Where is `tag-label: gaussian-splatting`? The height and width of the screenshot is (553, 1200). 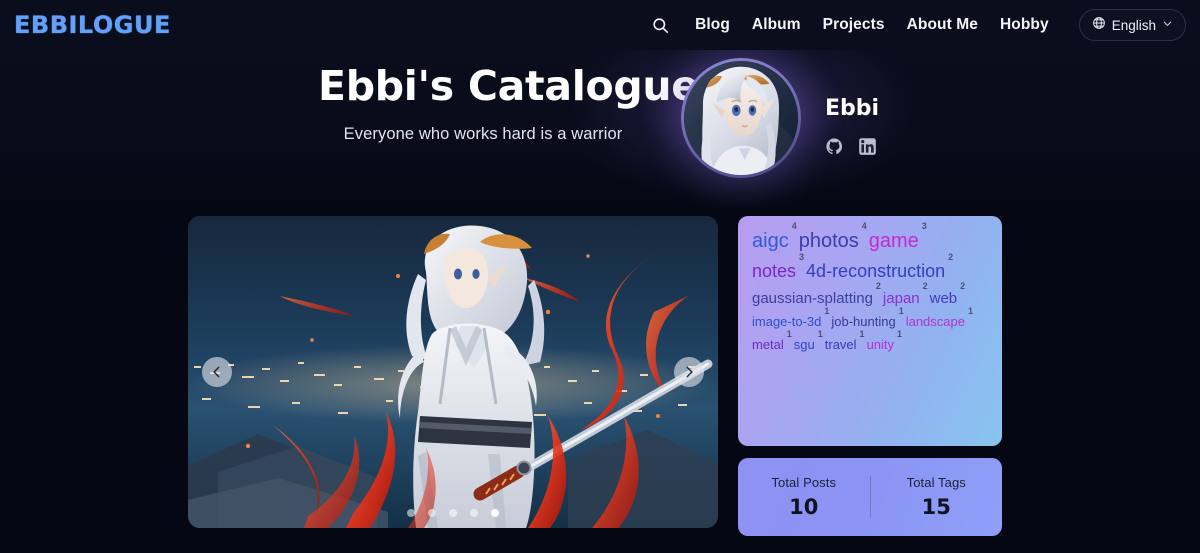 tag-label: gaussian-splatting is located at coordinates (812, 298).